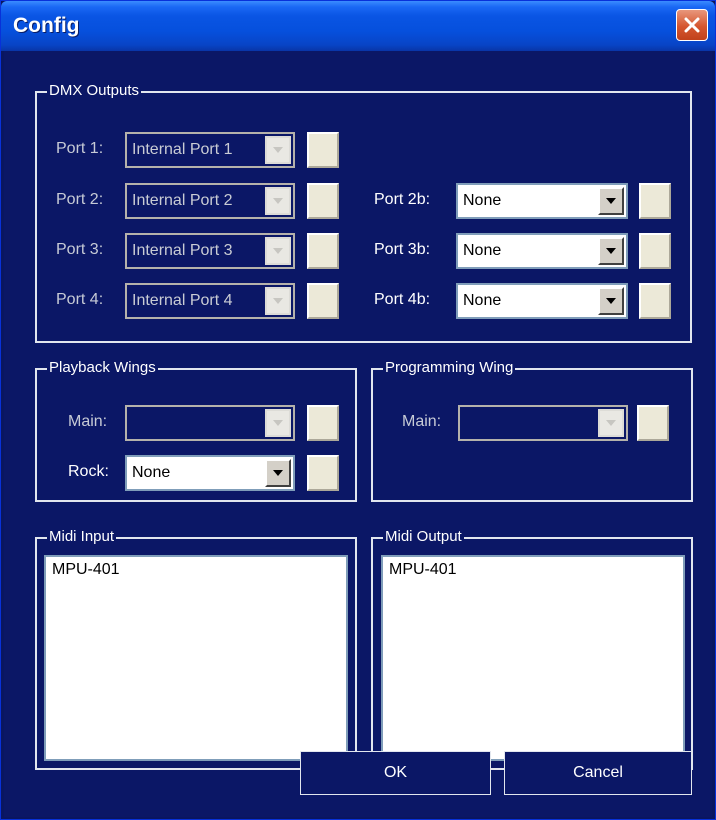 This screenshot has width=716, height=820. I want to click on programming-main-label: Main:, so click(422, 421).